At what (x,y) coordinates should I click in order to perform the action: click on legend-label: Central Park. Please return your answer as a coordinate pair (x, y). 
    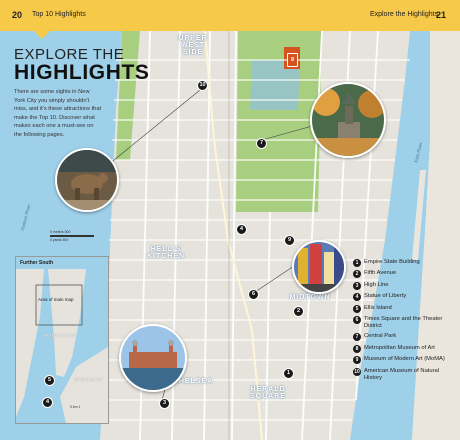
    Looking at the image, I should click on (380, 336).